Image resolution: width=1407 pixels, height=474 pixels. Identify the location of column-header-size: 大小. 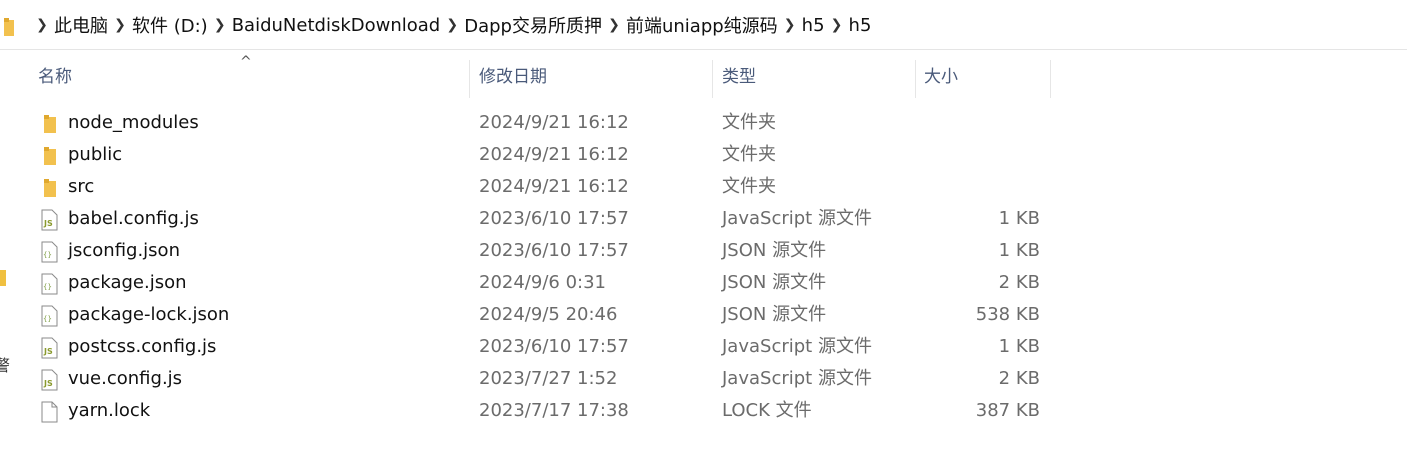
(941, 83).